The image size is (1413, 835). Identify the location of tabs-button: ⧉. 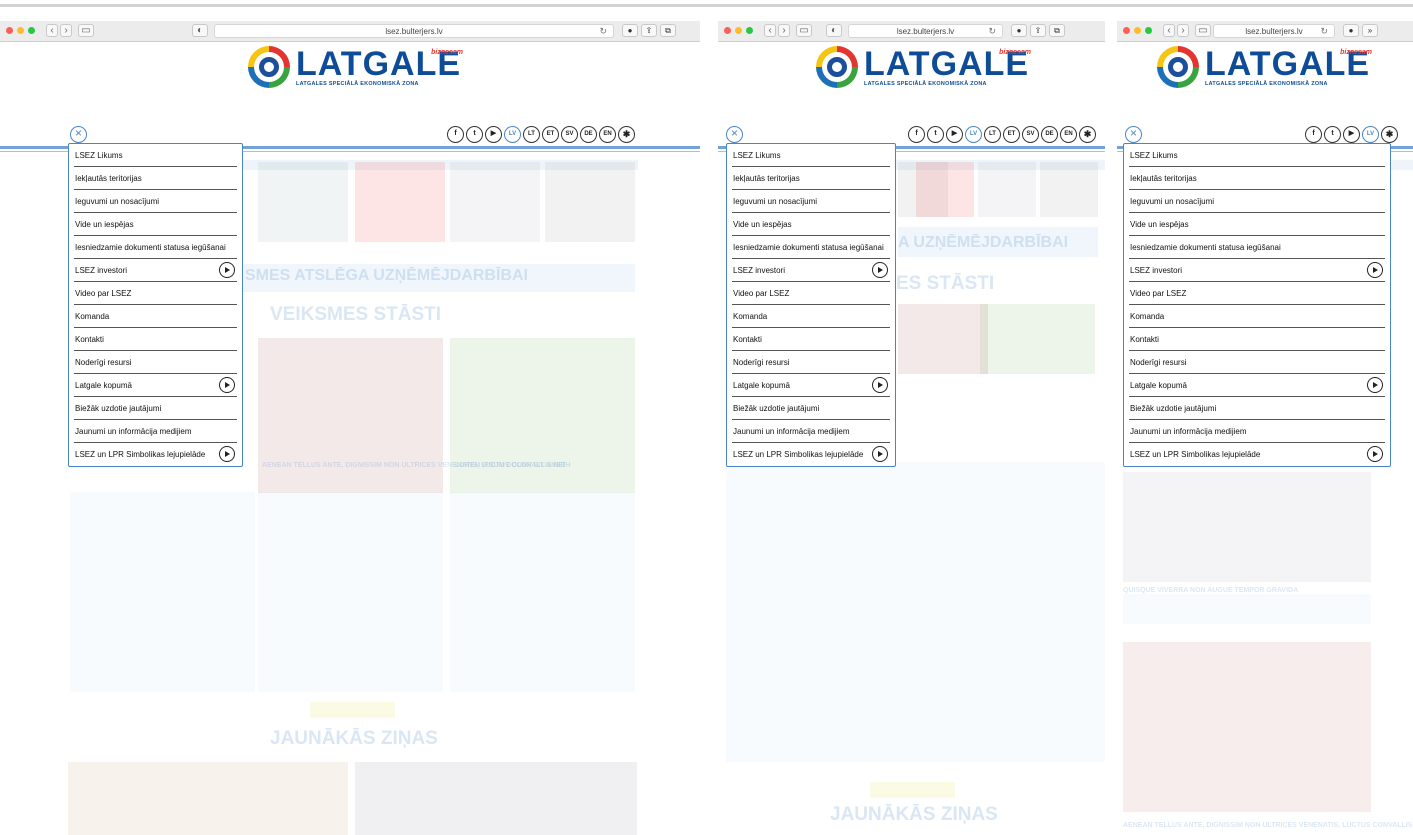
(668, 30).